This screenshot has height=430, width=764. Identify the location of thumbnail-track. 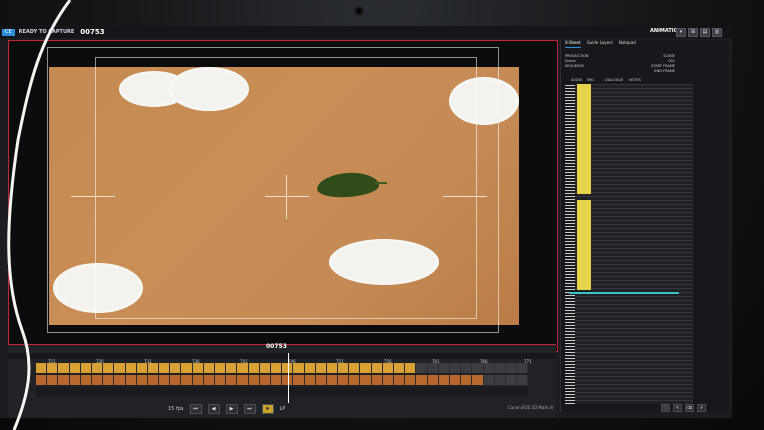
(282, 380).